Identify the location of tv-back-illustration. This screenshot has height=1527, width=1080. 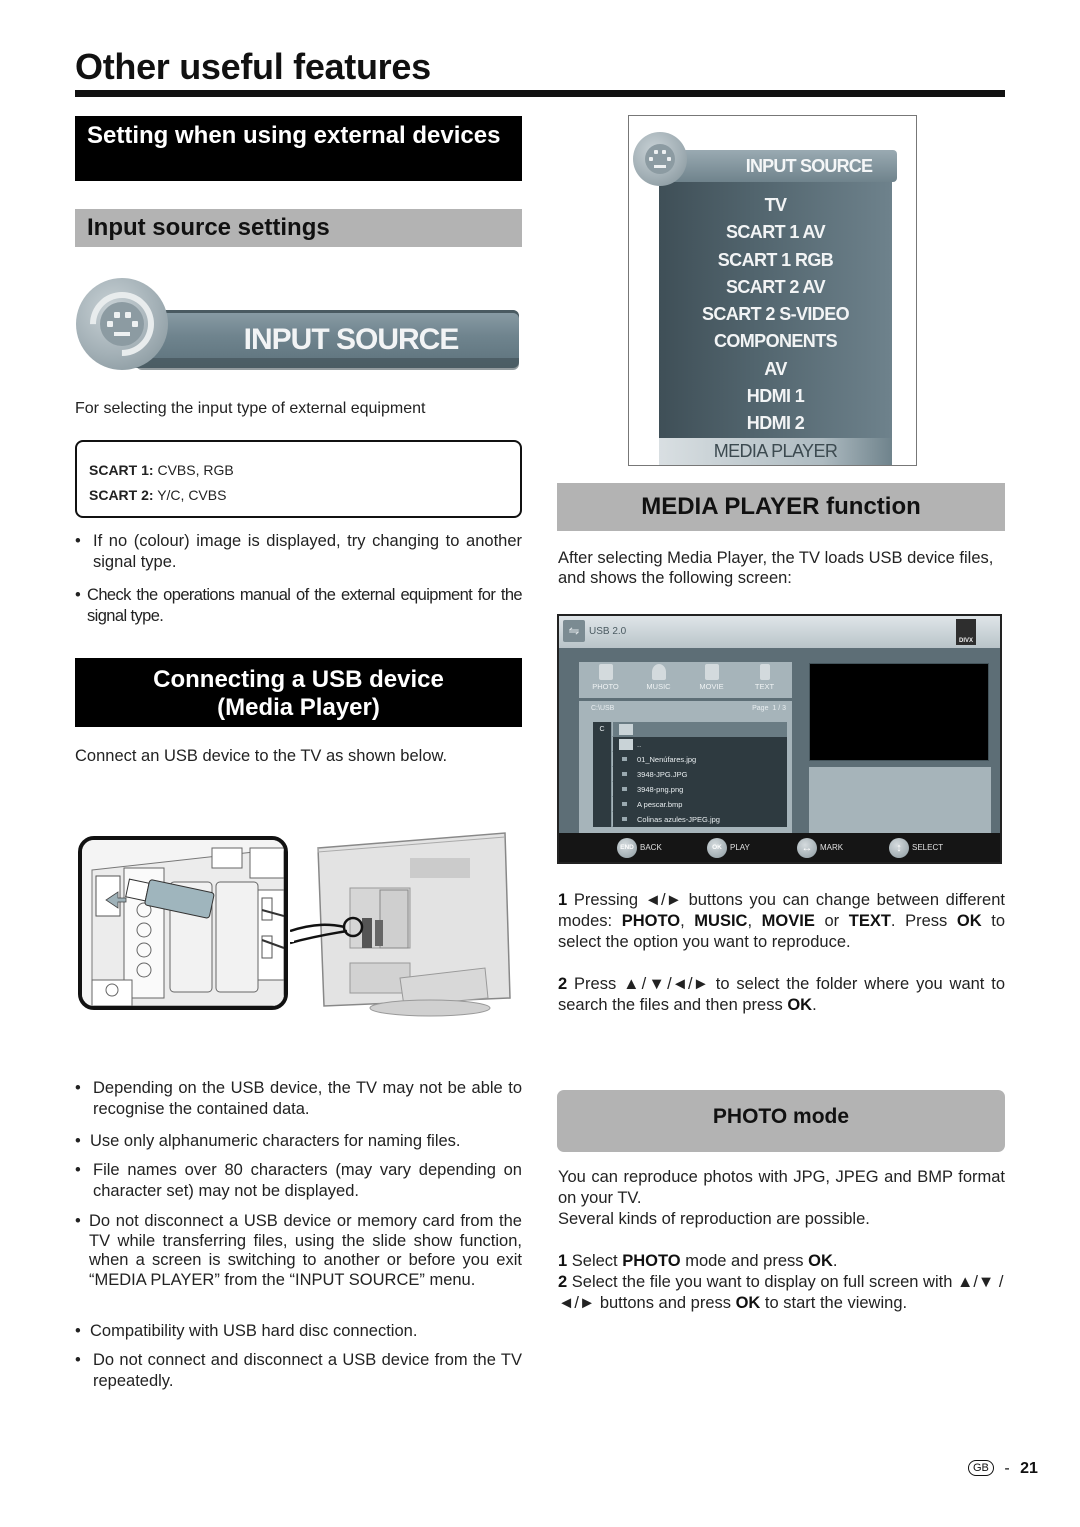
(400, 923).